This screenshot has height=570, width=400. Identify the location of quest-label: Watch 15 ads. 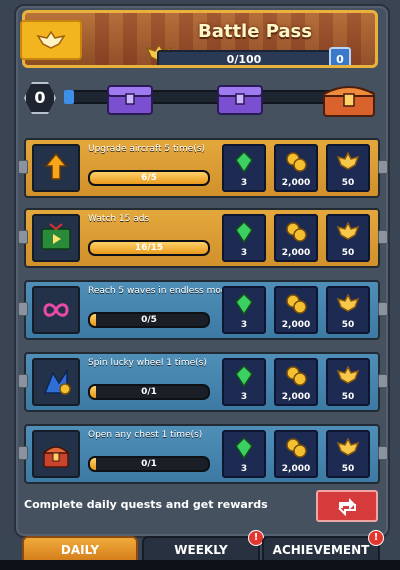
(119, 219).